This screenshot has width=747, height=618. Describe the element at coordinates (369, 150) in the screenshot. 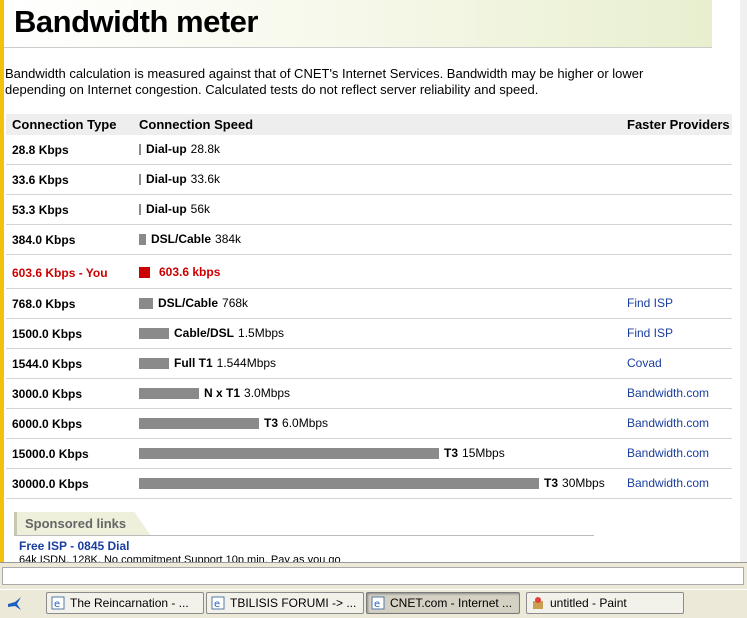

I see `table-row: 28.8 Kbps Dial-up 28.8k` at that location.